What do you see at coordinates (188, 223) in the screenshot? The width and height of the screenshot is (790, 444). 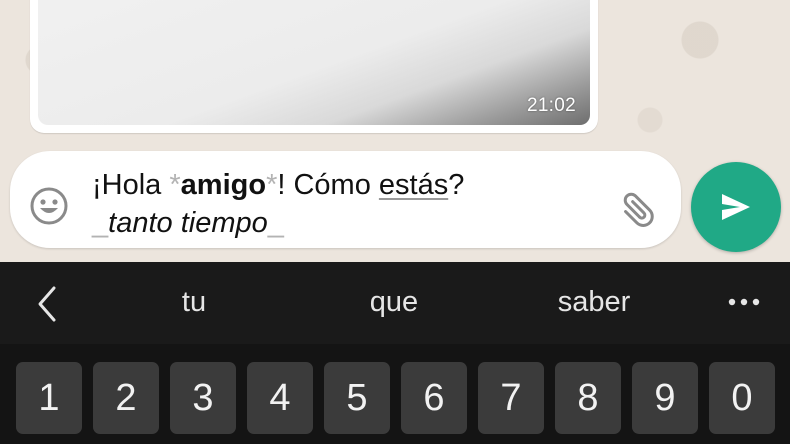 I see `italic-phrase: tanto tiempo` at bounding box center [188, 223].